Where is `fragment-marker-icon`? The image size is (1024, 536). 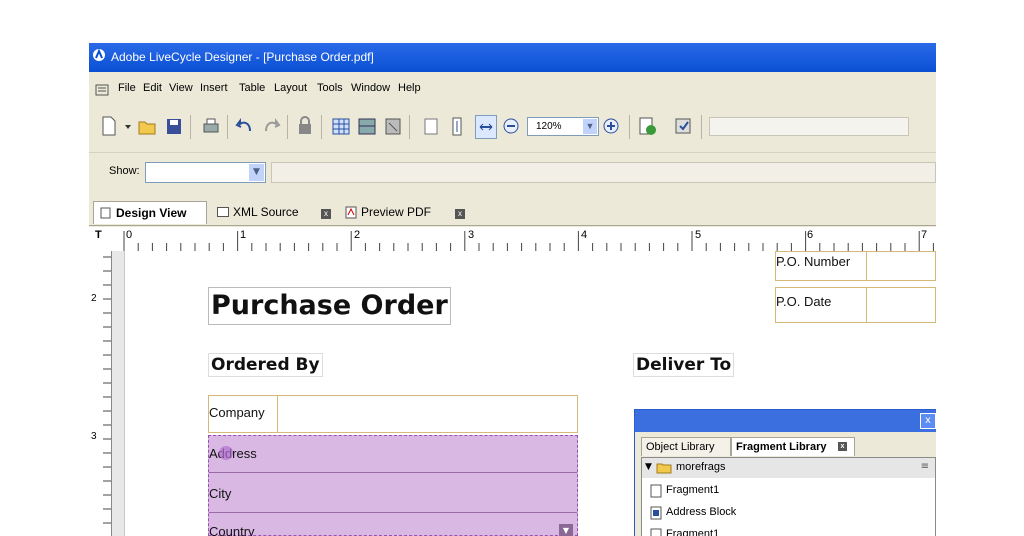 fragment-marker-icon is located at coordinates (226, 453).